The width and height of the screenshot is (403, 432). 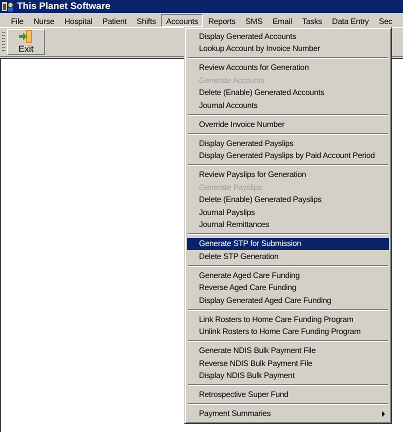 What do you see at coordinates (254, 20) in the screenshot?
I see `menu-bar-item: SMS` at bounding box center [254, 20].